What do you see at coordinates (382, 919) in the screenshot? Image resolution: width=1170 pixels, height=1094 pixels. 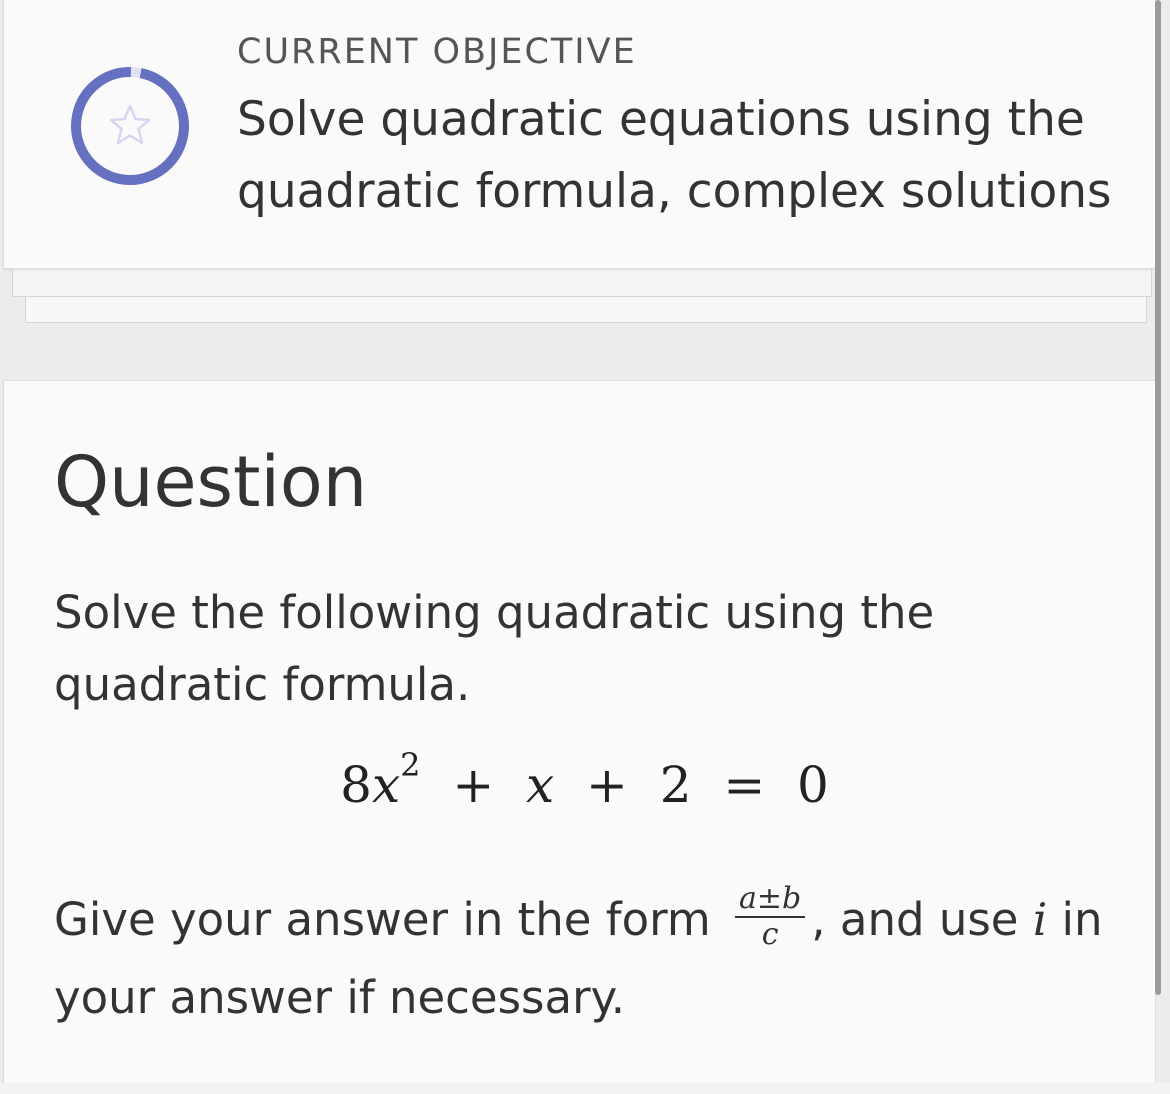 I see `instructions-text: Give your answer in the form` at bounding box center [382, 919].